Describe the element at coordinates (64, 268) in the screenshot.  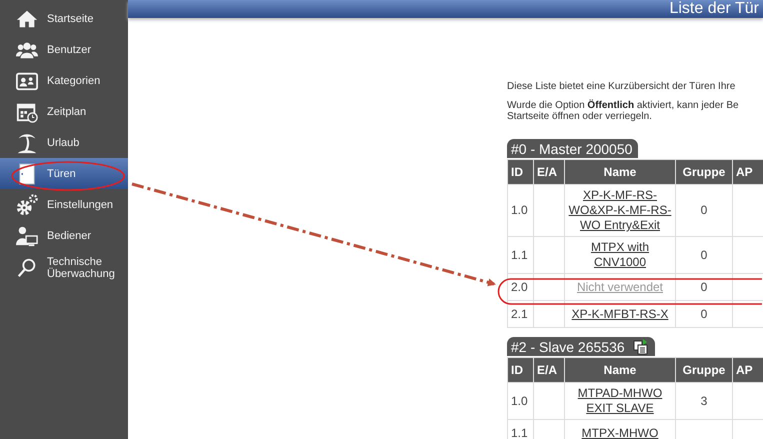
I see `sidebar-item: Technische Überwachung` at that location.